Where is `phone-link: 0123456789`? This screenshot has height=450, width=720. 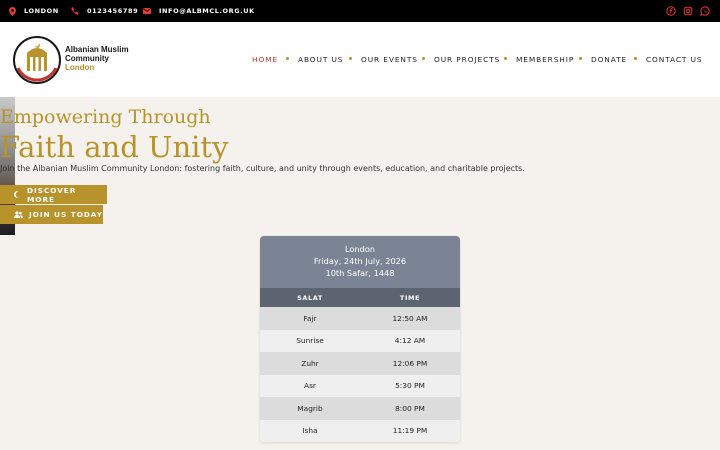
phone-link: 0123456789 is located at coordinates (104, 11).